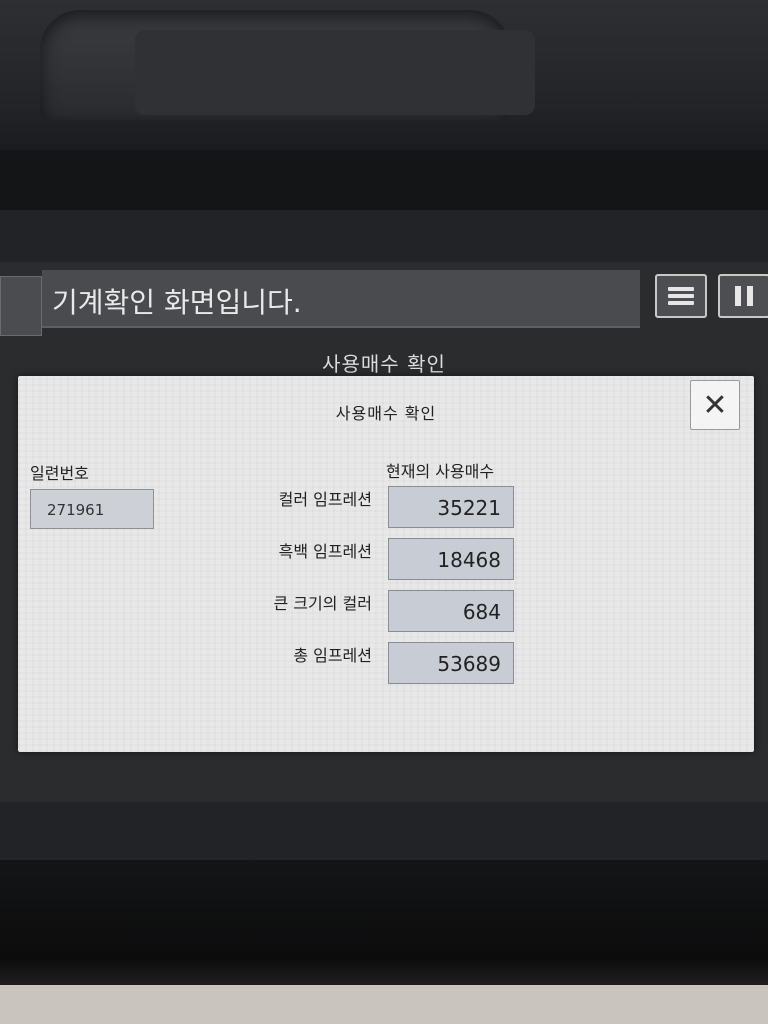 The image size is (768, 1024). I want to click on device-bezel-band, so click(384, 180).